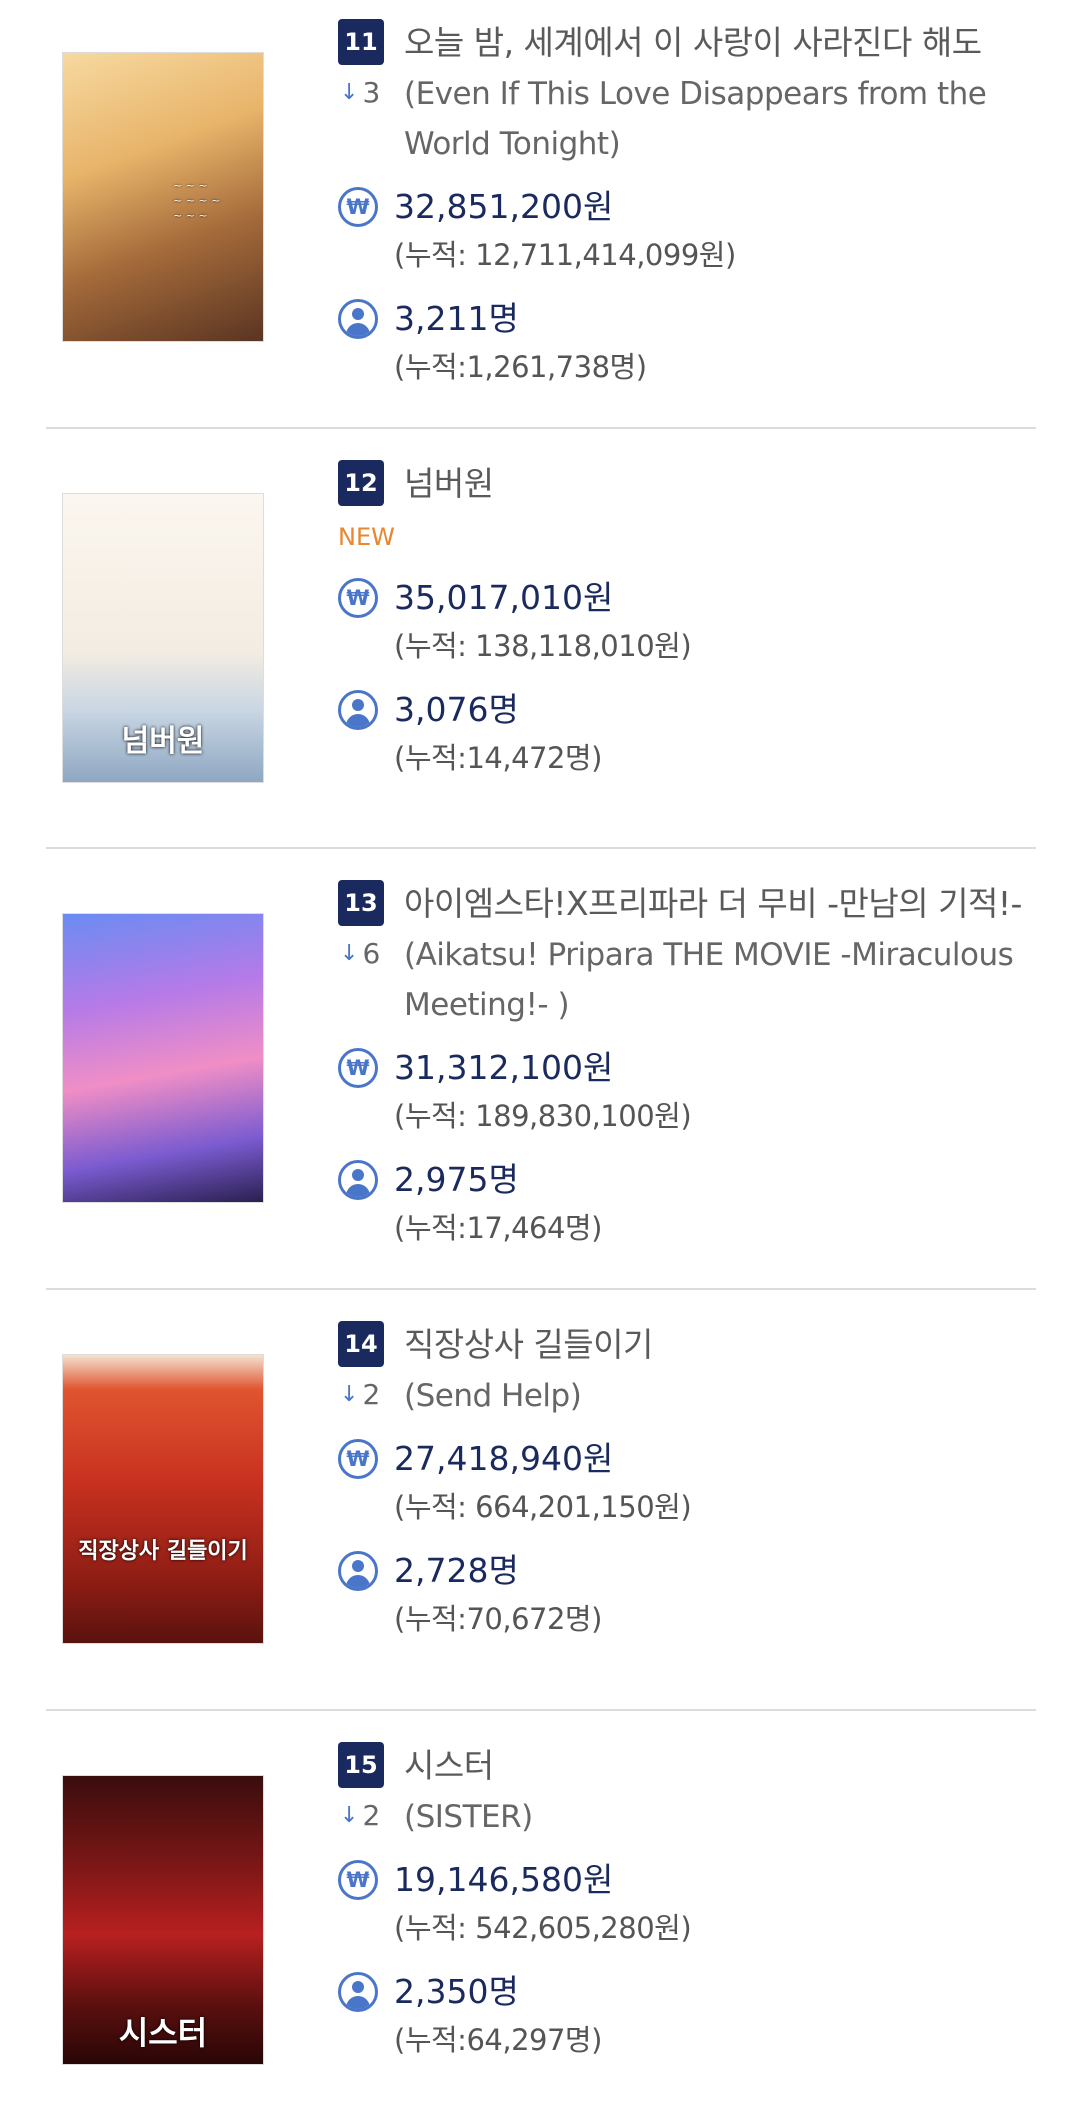 This screenshot has width=1080, height=2105. What do you see at coordinates (361, 483) in the screenshot?
I see `rank-badge: 12` at bounding box center [361, 483].